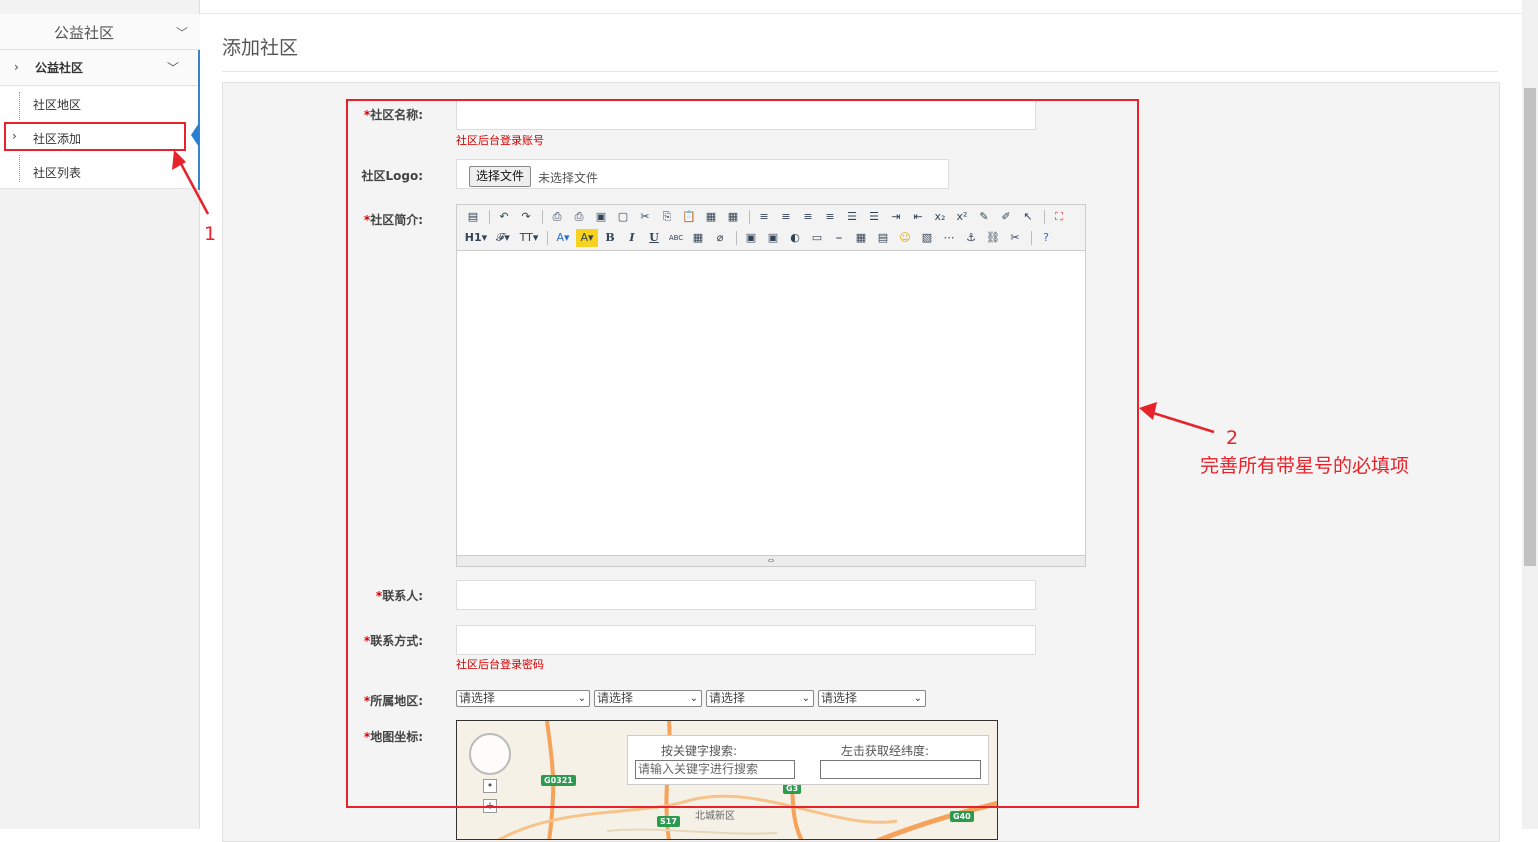 This screenshot has height=842, width=1538. What do you see at coordinates (1305, 466) in the screenshot?
I see `annotation-note: 完善所有带星号的必填项` at bounding box center [1305, 466].